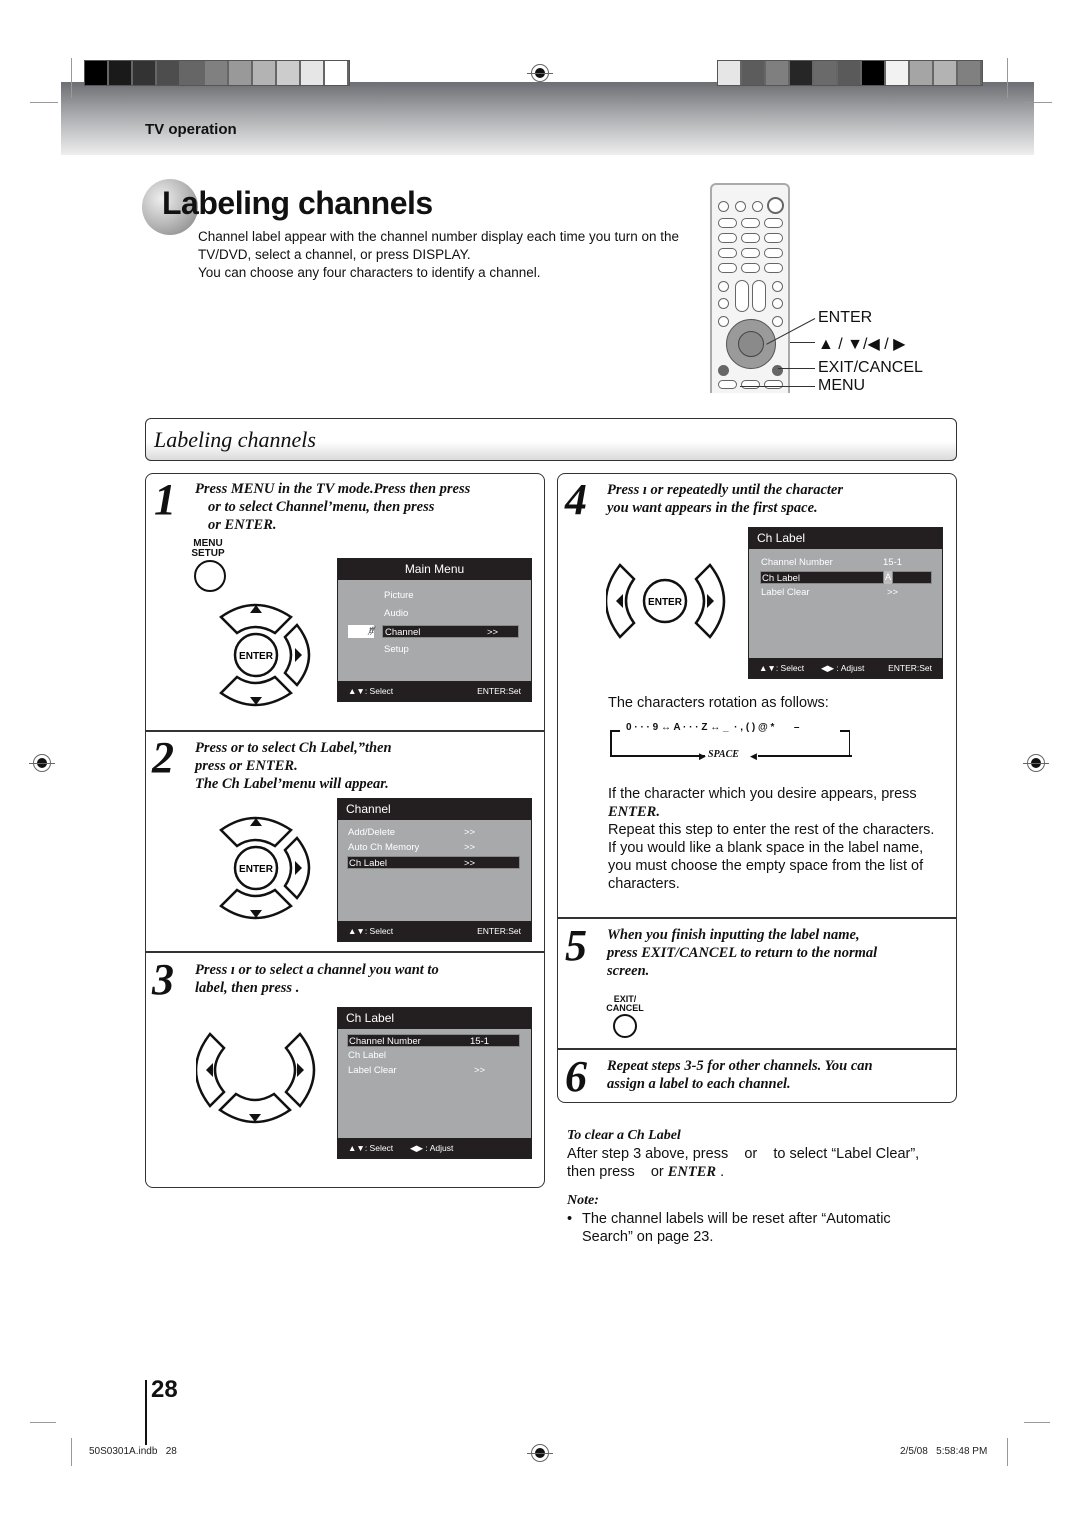 Image resolution: width=1080 pixels, height=1527 pixels. I want to click on remote-control-illustration, so click(750, 288).